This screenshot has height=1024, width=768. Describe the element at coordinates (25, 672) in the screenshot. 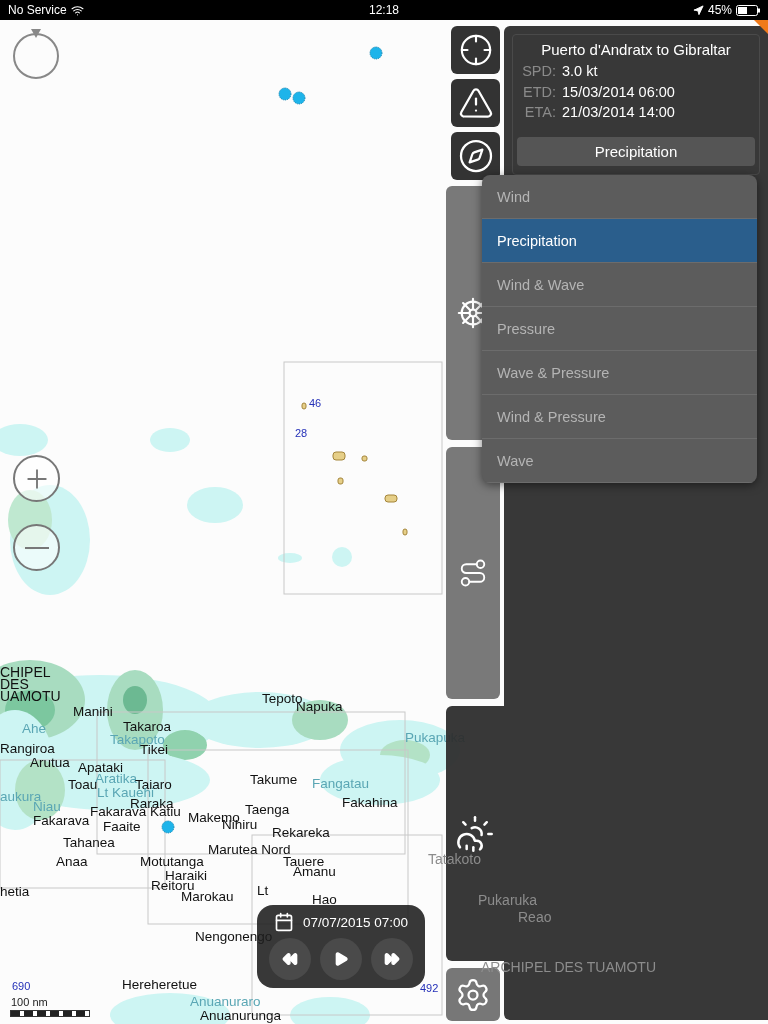

I see `place-label: CHIPEL` at that location.